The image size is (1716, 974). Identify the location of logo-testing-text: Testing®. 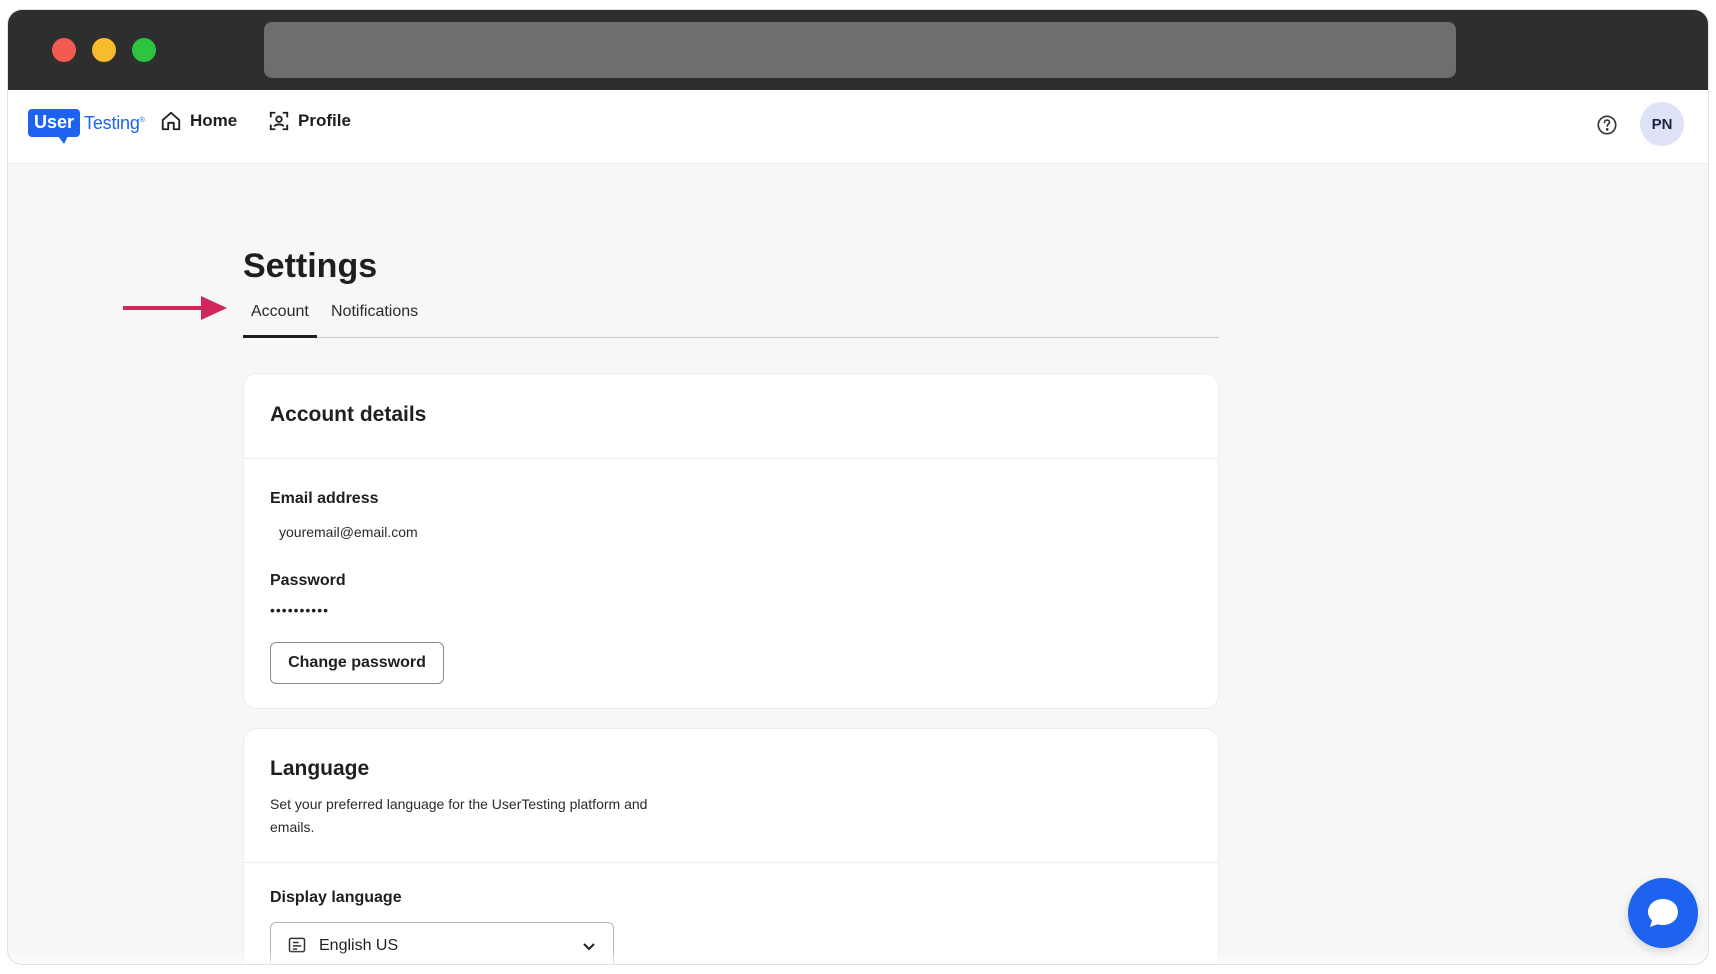
(114, 123).